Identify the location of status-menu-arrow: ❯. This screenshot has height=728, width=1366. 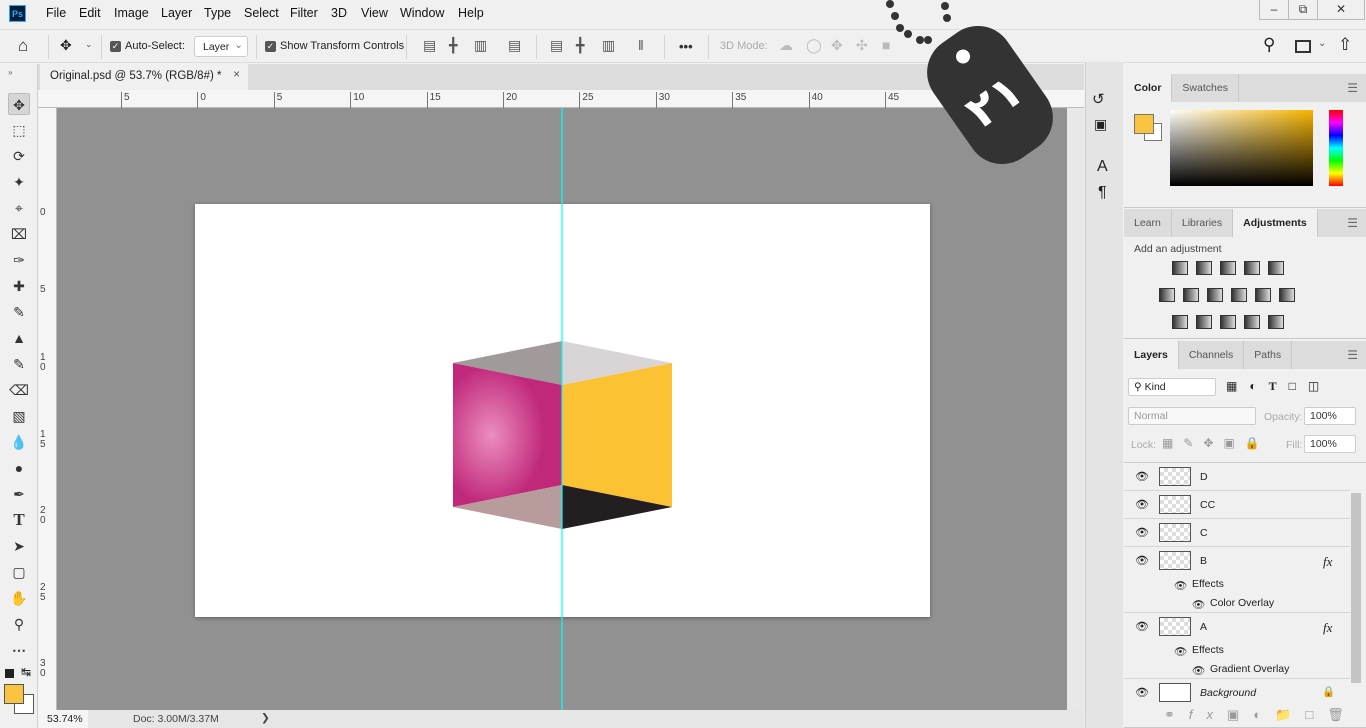
(265, 718).